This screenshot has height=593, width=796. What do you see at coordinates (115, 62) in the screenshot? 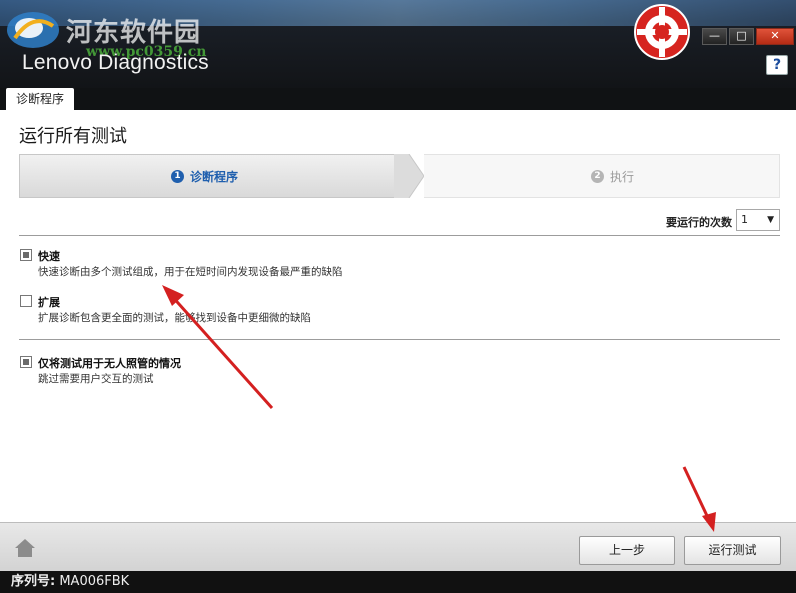
I see `app-title: Lenovo Diagnostics` at bounding box center [115, 62].